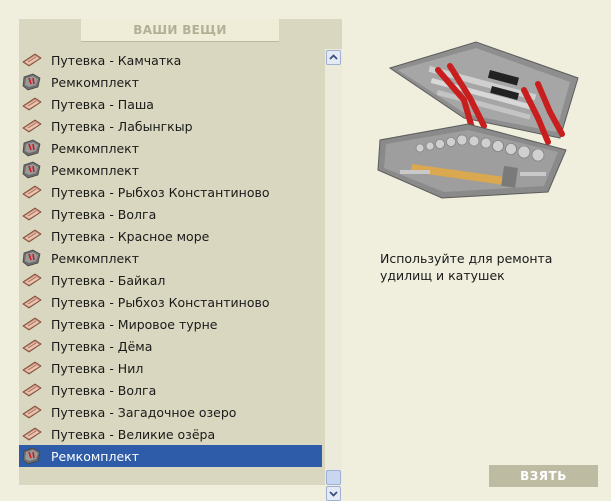 This screenshot has height=501, width=611. What do you see at coordinates (130, 236) in the screenshot?
I see `list-item-label: Путевка - Красное море` at bounding box center [130, 236].